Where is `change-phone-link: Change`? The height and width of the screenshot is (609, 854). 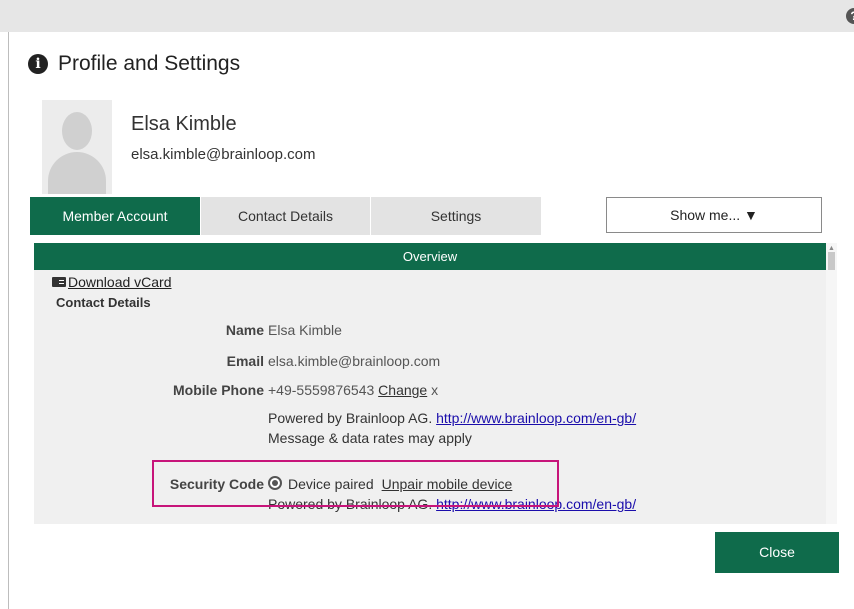 change-phone-link: Change is located at coordinates (402, 390).